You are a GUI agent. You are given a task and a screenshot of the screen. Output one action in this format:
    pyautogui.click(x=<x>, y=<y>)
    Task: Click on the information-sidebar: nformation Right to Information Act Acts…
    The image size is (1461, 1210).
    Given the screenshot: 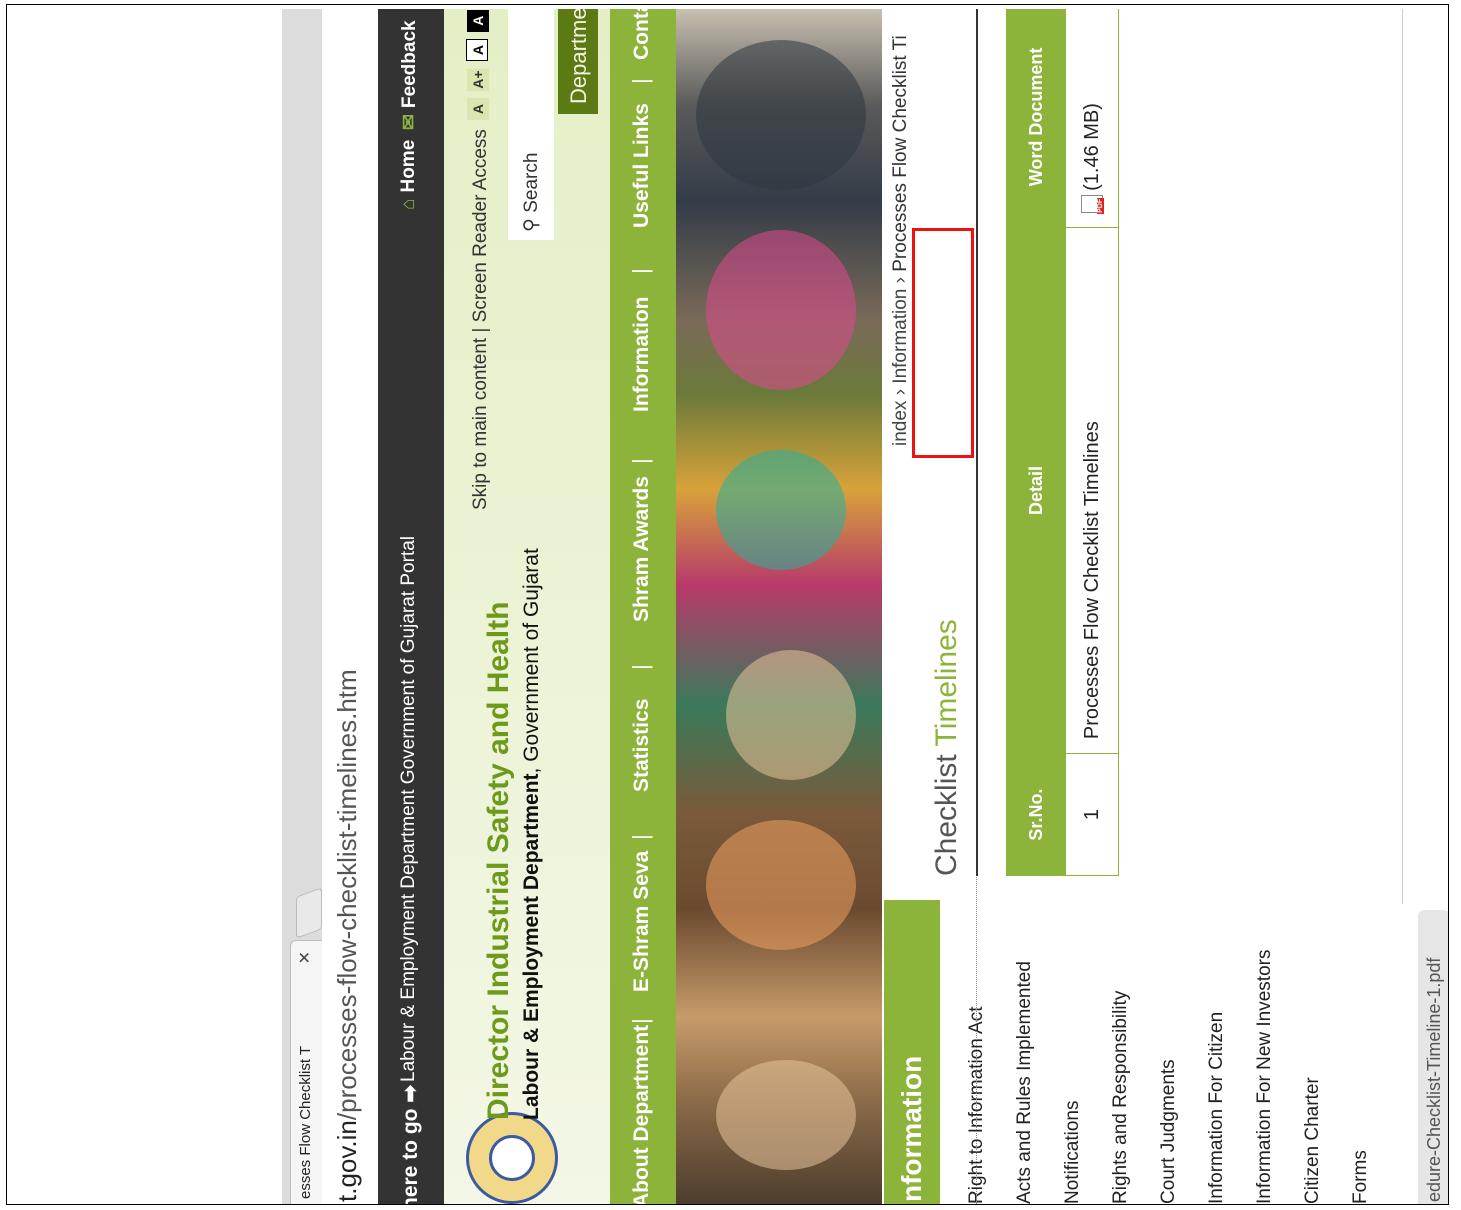 What is the action you would take?
    pyautogui.click(x=1166, y=1052)
    